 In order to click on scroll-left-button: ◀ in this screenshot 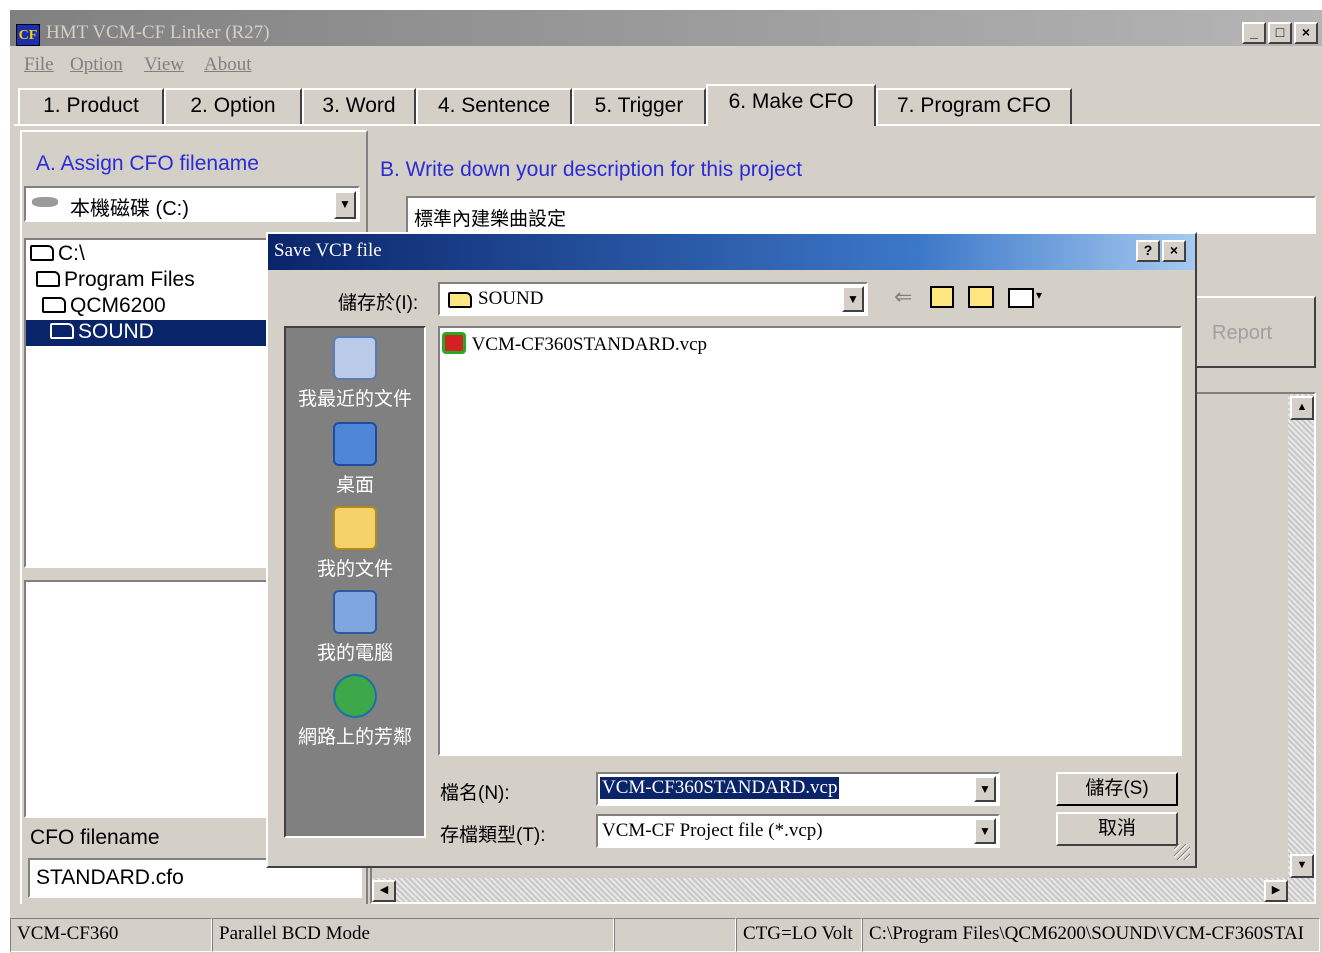, I will do `click(384, 891)`.